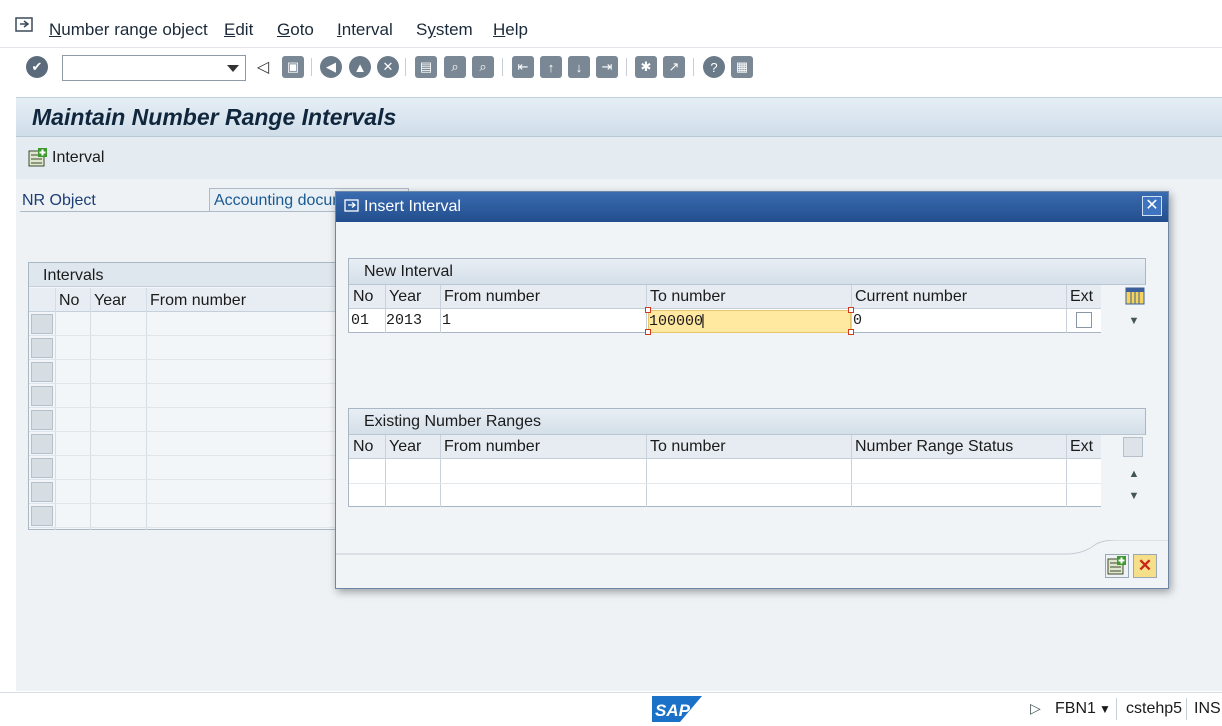  I want to click on nr-object-label: NR Object, so click(59, 200).